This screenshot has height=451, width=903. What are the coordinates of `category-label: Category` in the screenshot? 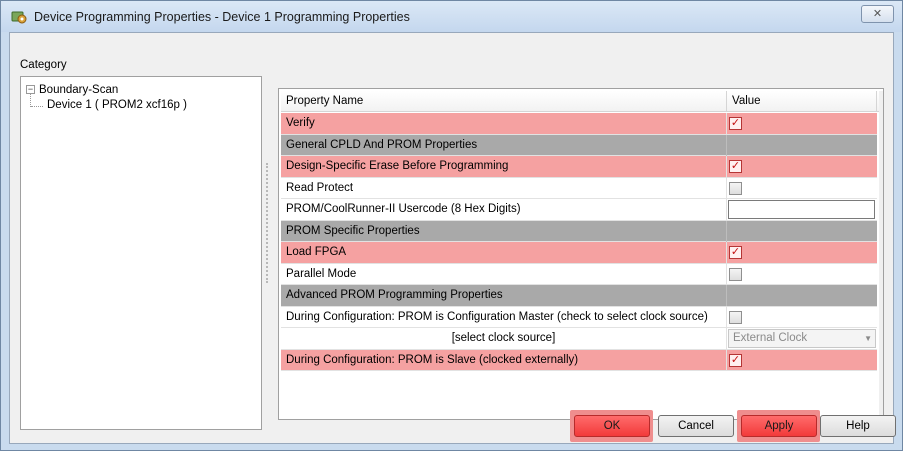 It's located at (43, 65).